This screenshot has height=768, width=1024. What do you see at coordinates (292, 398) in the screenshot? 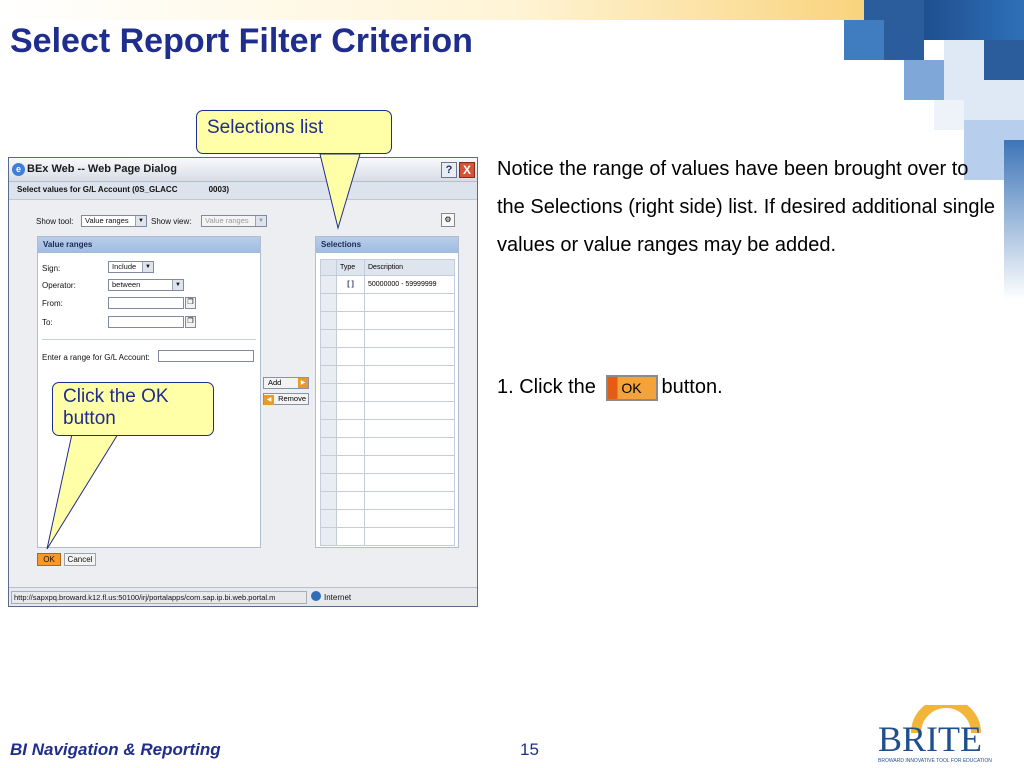
I see `remove-label: Remove` at bounding box center [292, 398].